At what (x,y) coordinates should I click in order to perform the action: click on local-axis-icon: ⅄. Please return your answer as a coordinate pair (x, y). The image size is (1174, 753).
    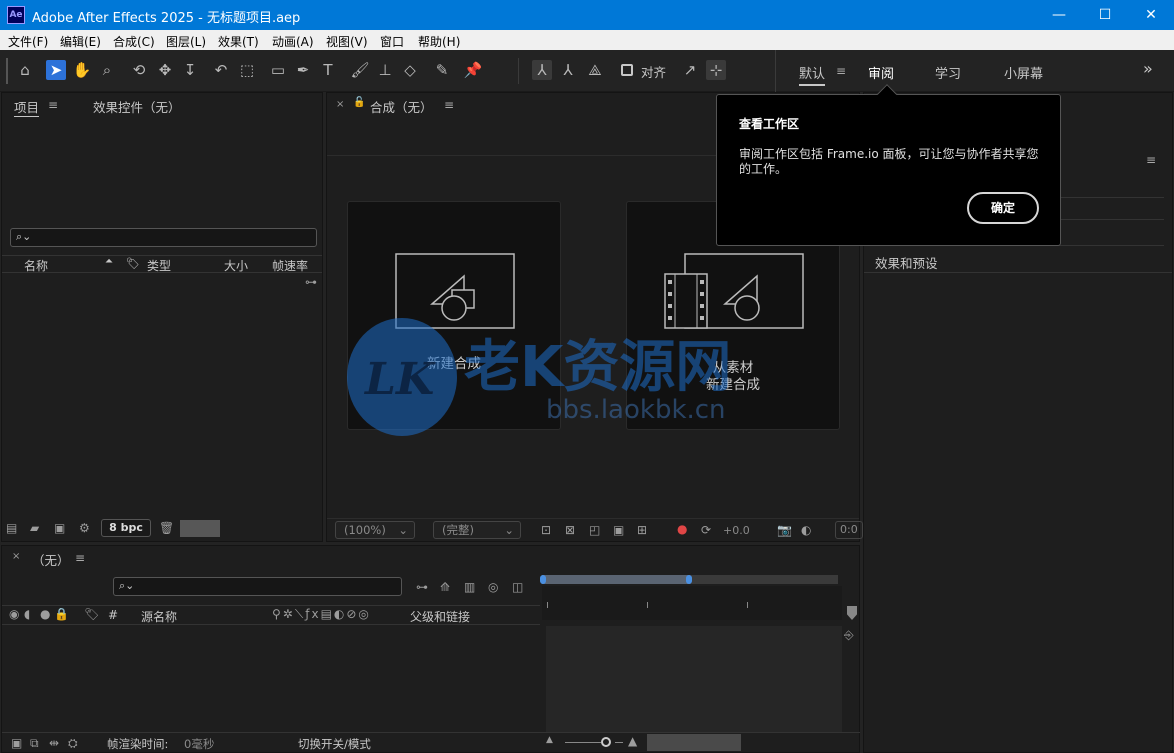
    Looking at the image, I should click on (542, 70).